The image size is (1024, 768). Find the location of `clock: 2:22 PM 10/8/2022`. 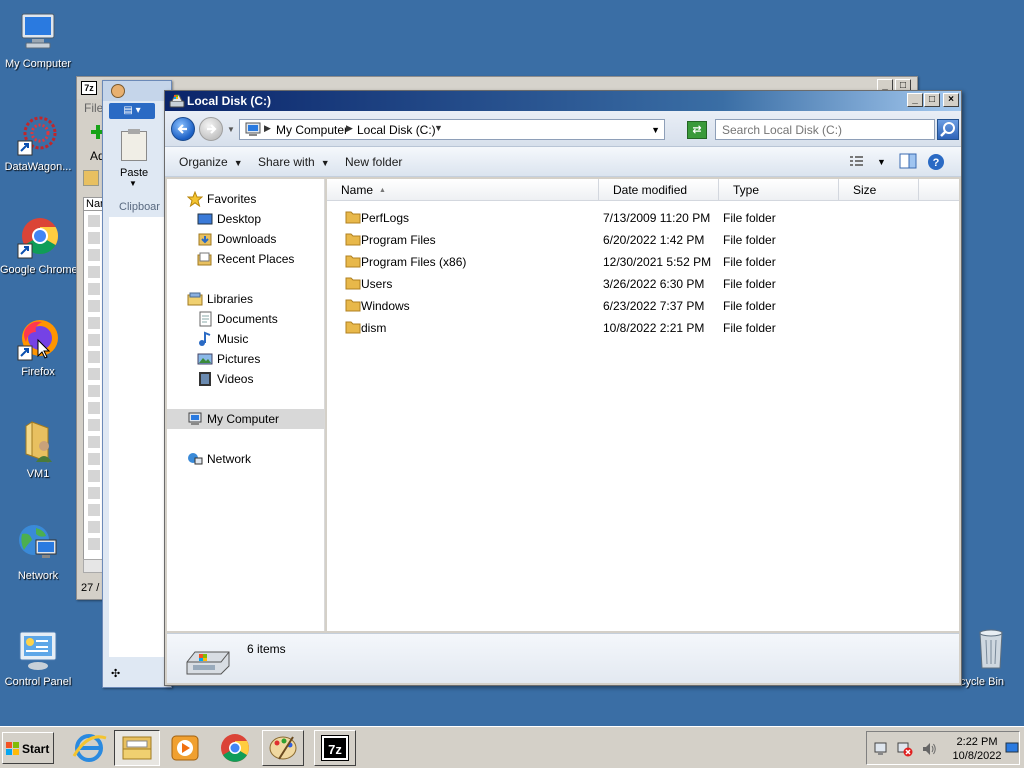

clock: 2:22 PM 10/8/2022 is located at coordinates (977, 749).